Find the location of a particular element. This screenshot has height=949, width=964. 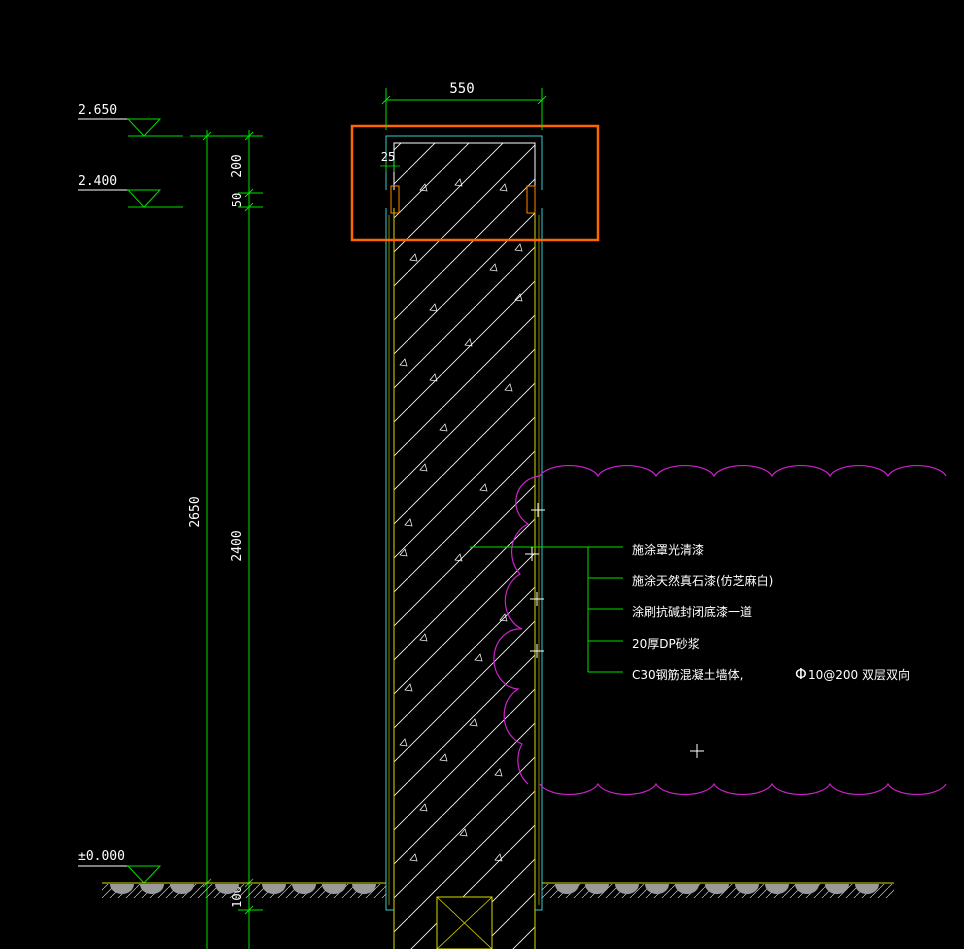

dim-50-label: 50 is located at coordinates (237, 200).